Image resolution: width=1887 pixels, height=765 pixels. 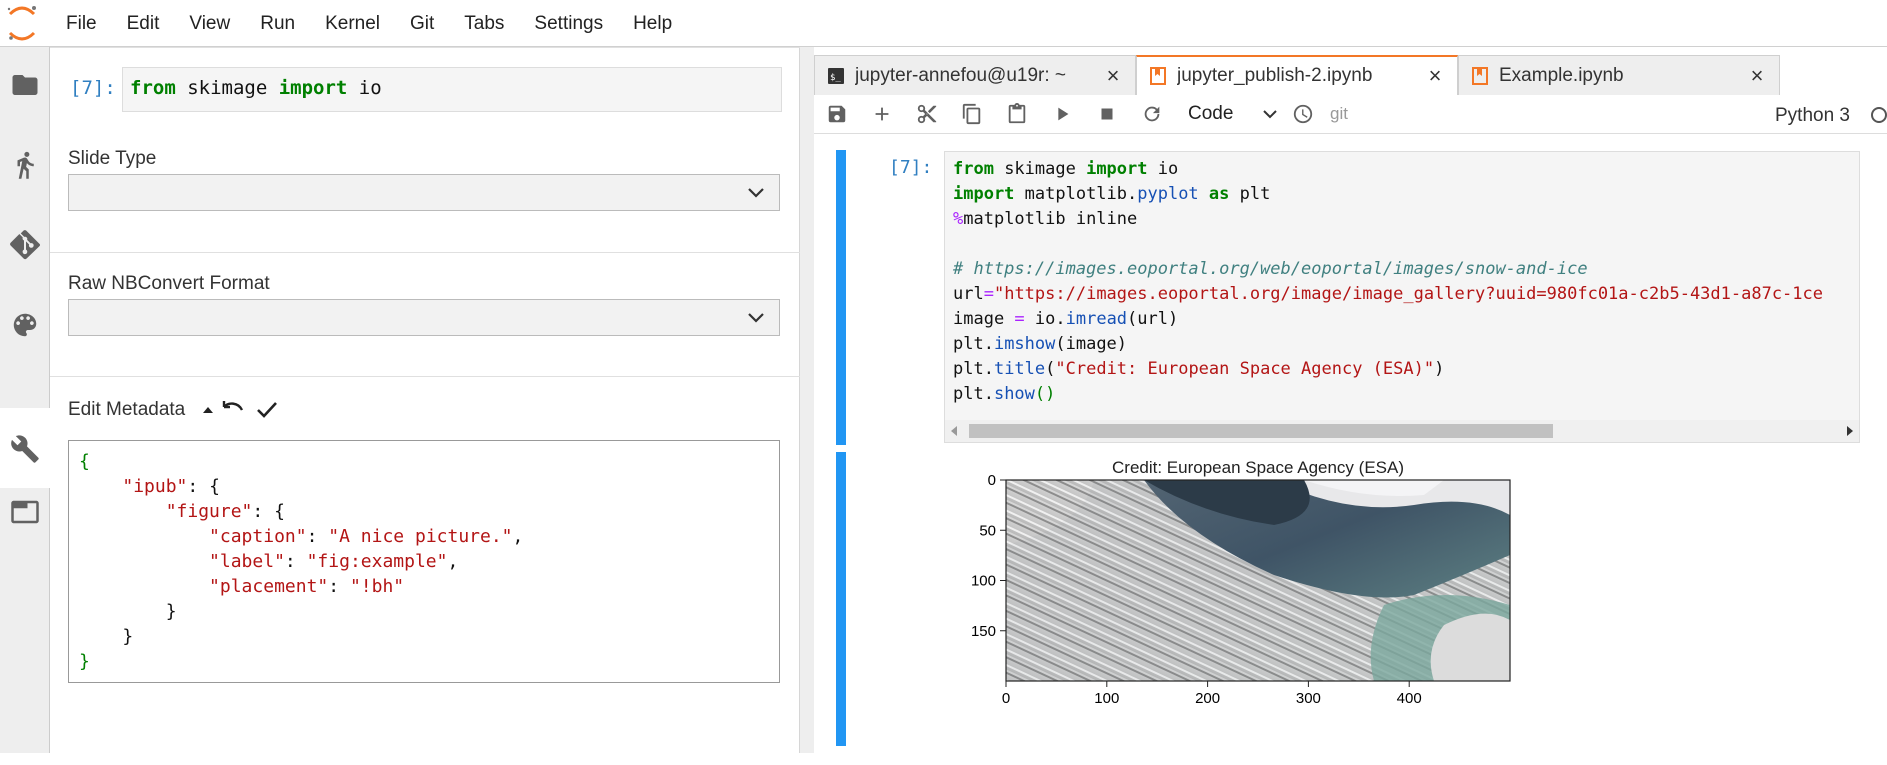 I want to click on menu-edit: Edit, so click(x=143, y=24).